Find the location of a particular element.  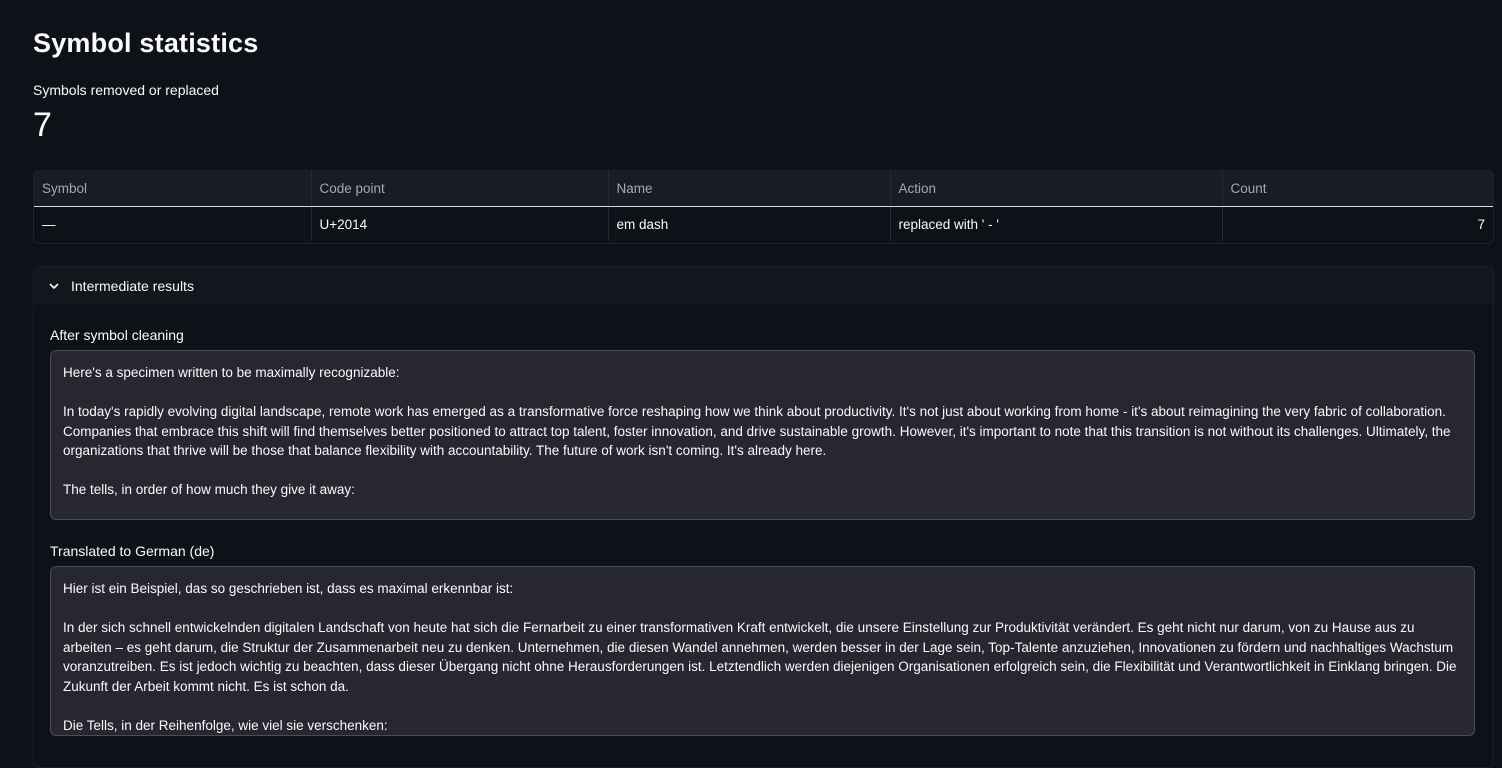

column-header-count: Count is located at coordinates (1357, 189).